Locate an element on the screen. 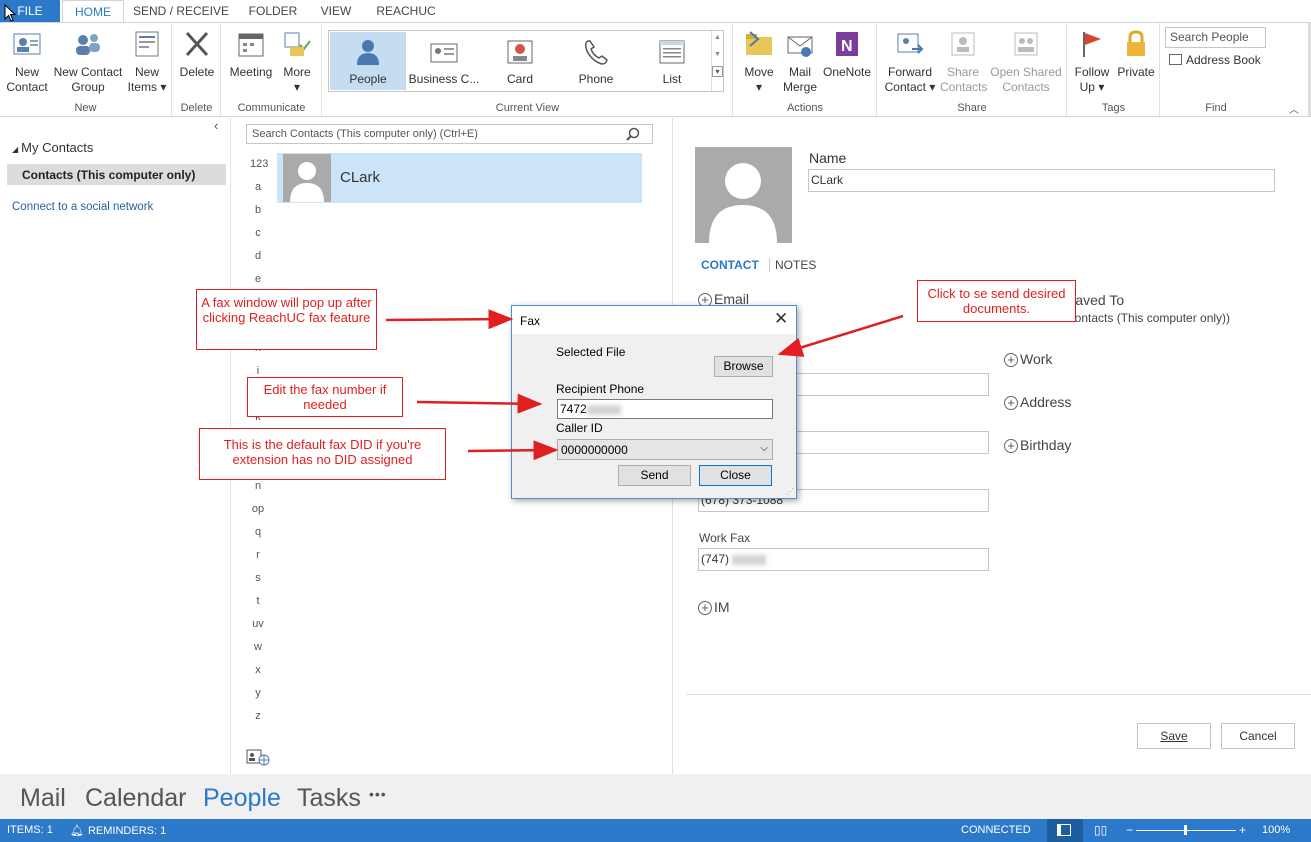  alphabet-letter: t is located at coordinates (258, 601).